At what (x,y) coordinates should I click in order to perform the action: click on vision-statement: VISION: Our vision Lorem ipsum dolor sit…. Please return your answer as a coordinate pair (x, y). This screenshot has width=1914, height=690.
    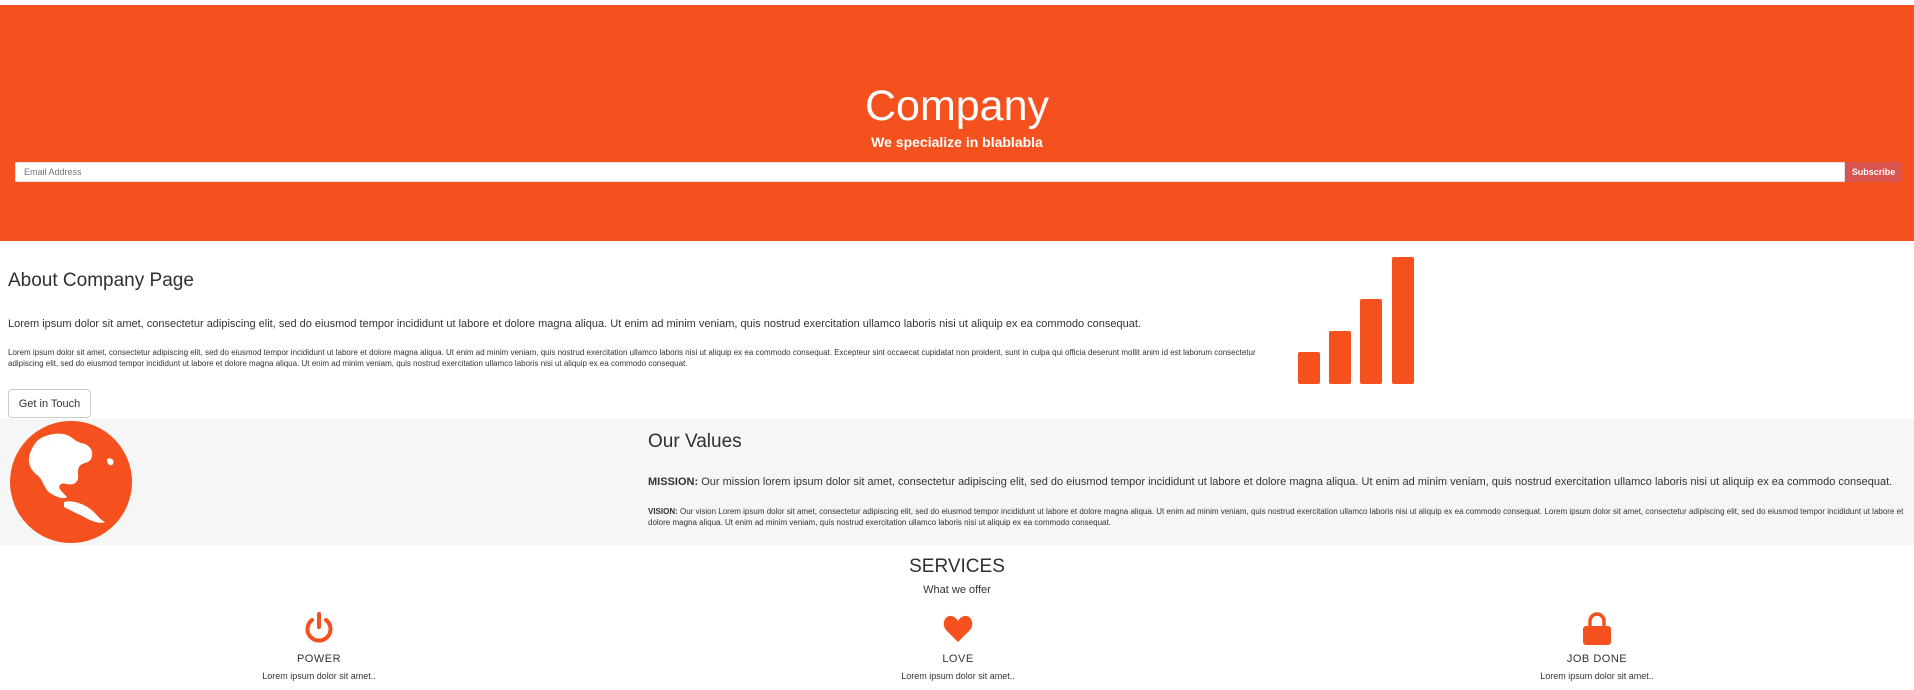
    Looking at the image, I should click on (1278, 517).